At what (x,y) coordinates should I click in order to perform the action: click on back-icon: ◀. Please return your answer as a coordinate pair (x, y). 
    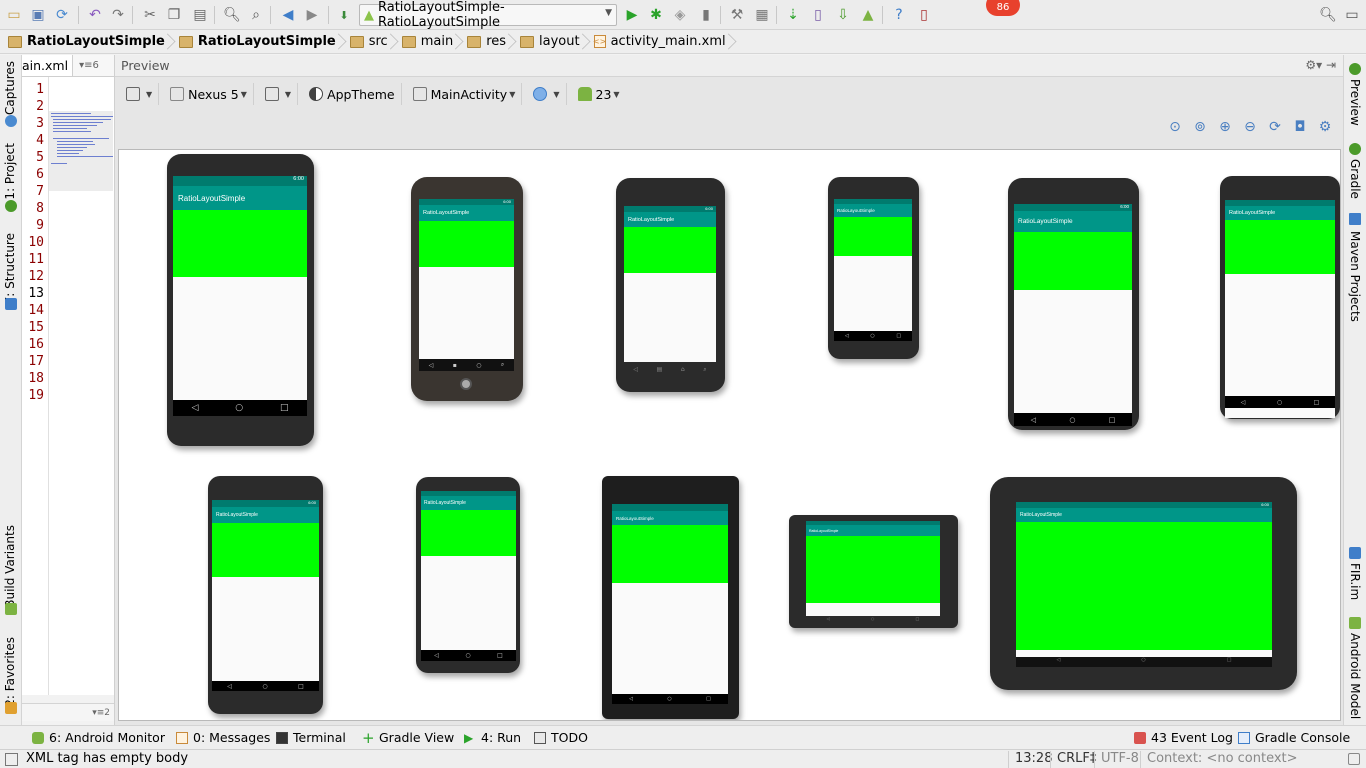
    Looking at the image, I should click on (288, 15).